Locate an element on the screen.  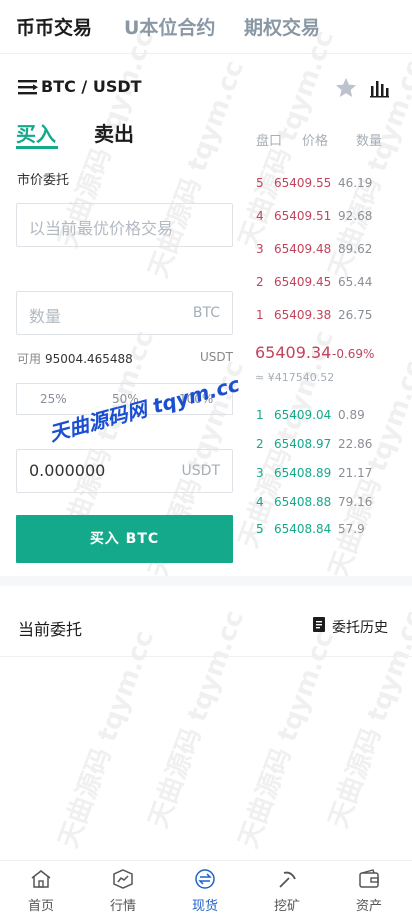
markets-icon is located at coordinates (123, 879).